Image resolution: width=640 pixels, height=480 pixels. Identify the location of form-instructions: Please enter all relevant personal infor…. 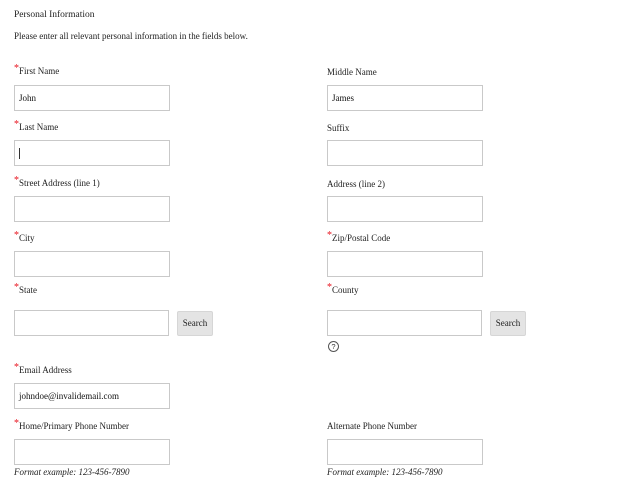
(131, 36).